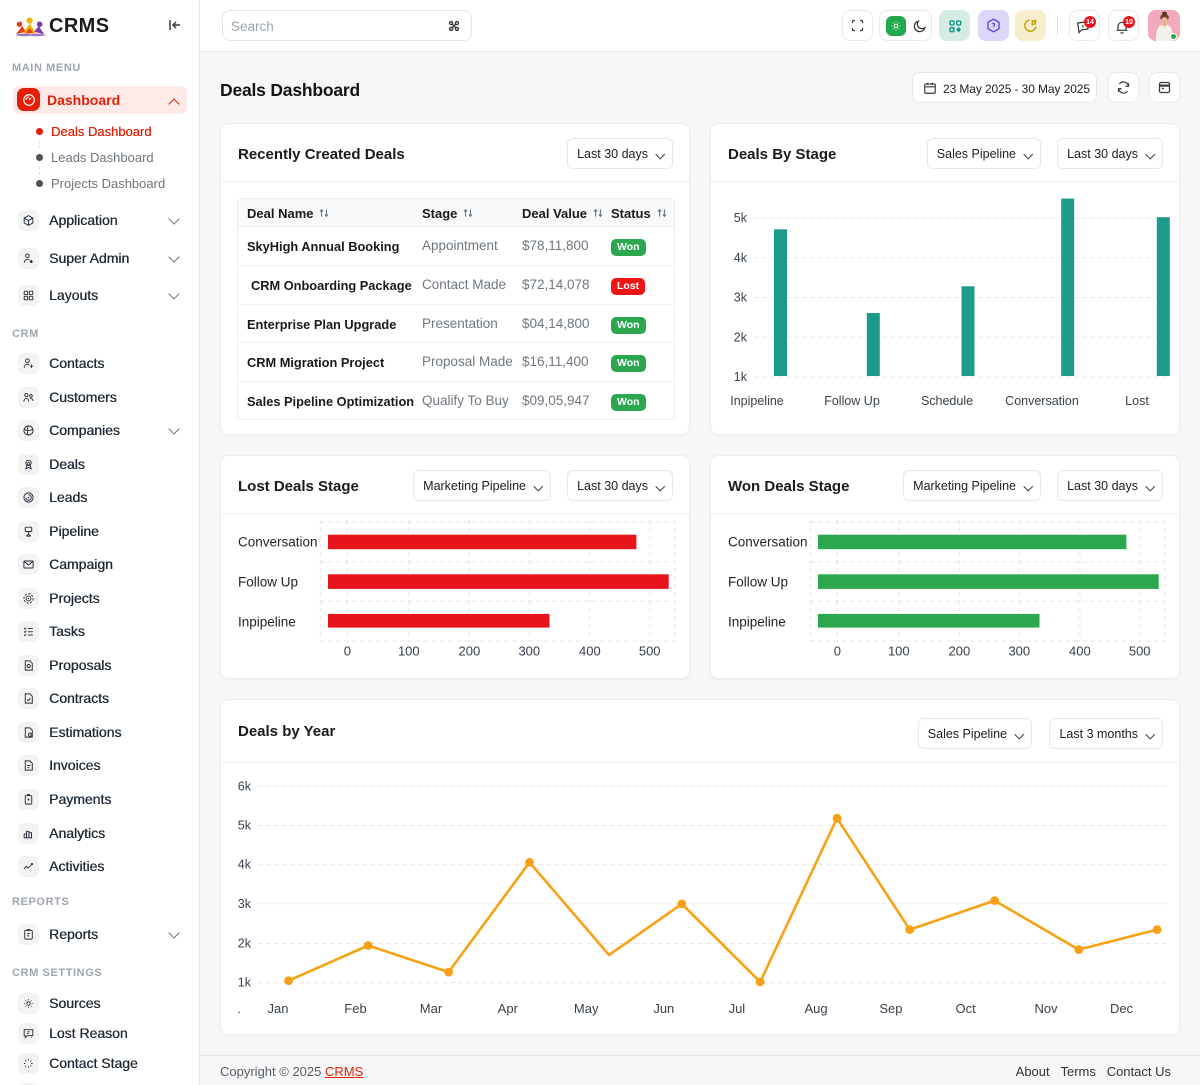  I want to click on svg-text: Apr, so click(508, 1008).